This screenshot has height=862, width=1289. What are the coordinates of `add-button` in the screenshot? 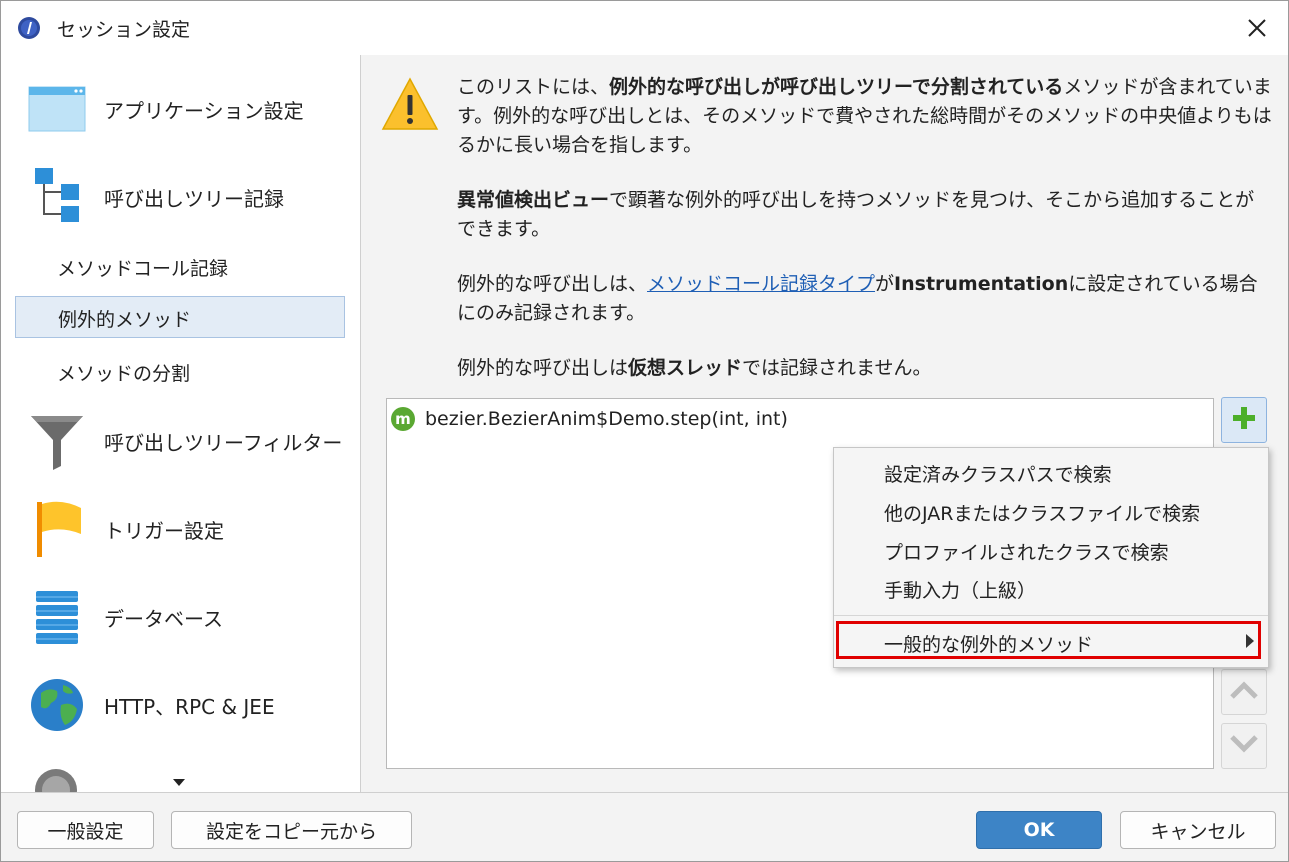 It's located at (1244, 420).